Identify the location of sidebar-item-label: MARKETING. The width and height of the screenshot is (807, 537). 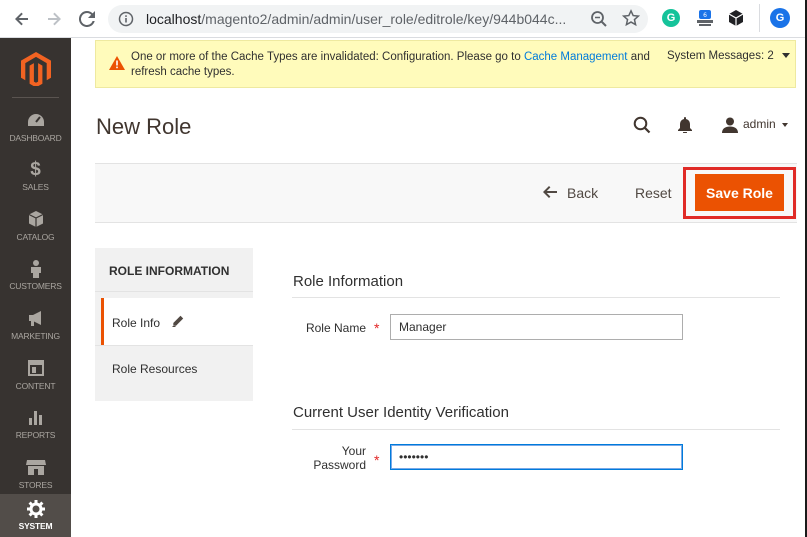
(35, 336).